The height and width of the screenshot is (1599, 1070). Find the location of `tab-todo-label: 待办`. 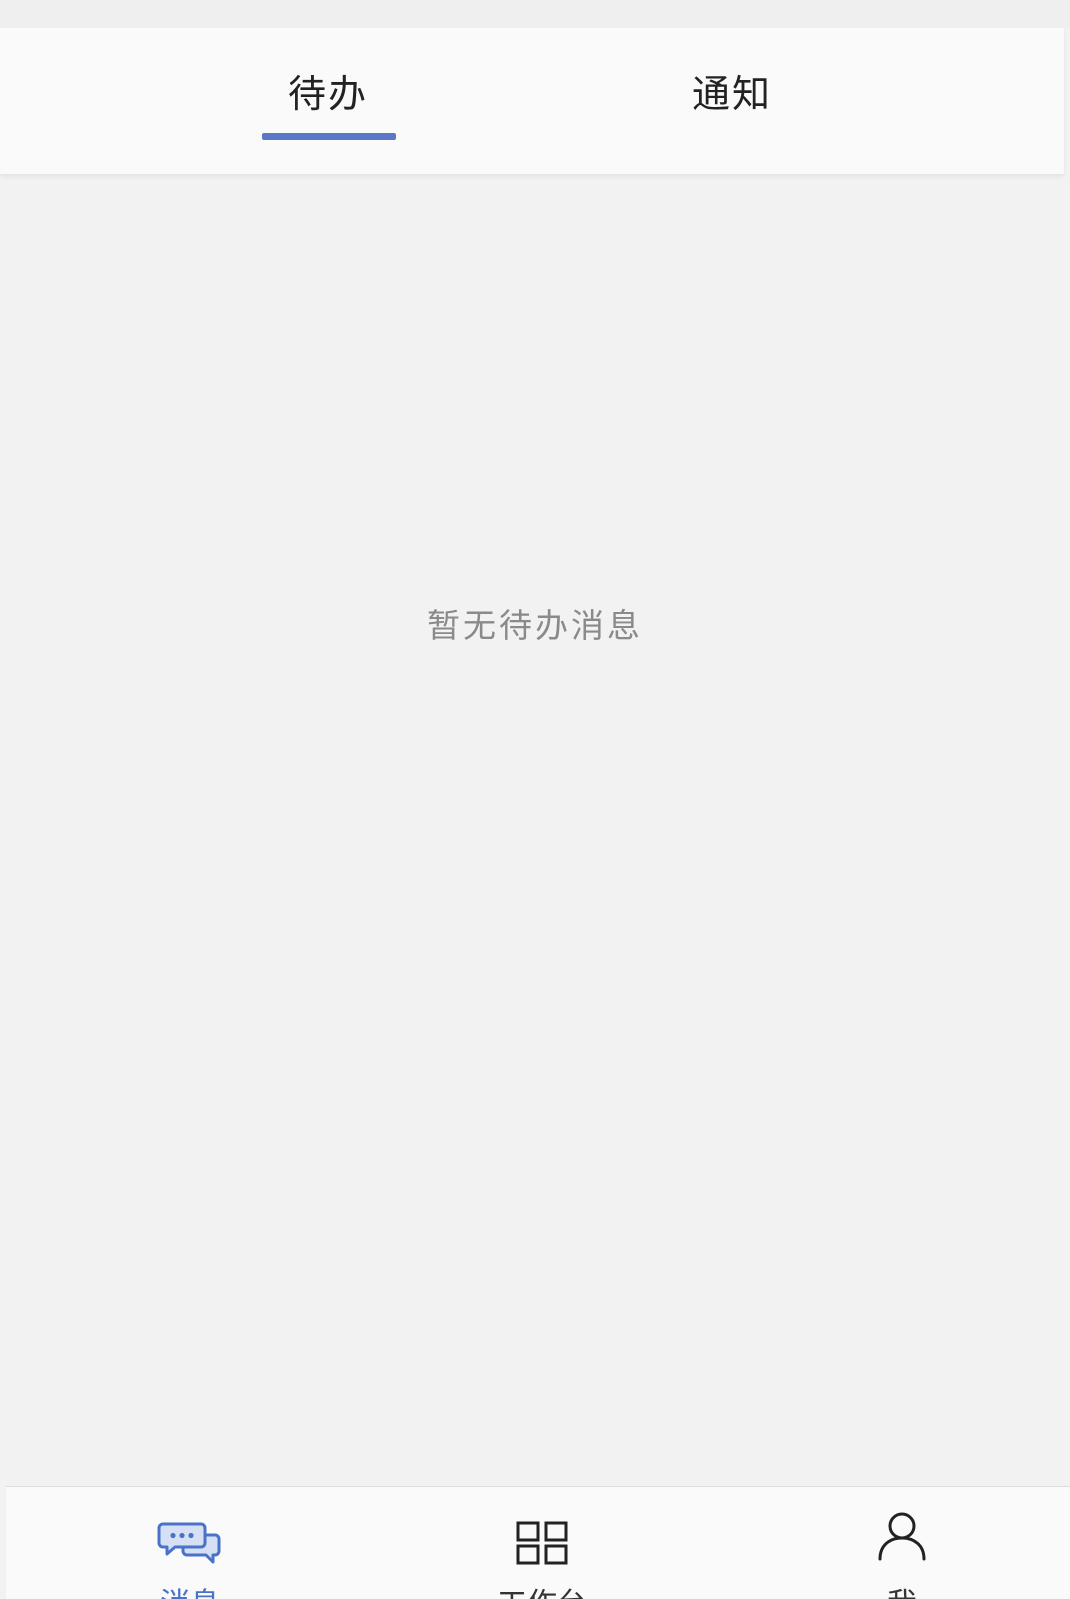

tab-todo-label: 待办 is located at coordinates (327, 94).